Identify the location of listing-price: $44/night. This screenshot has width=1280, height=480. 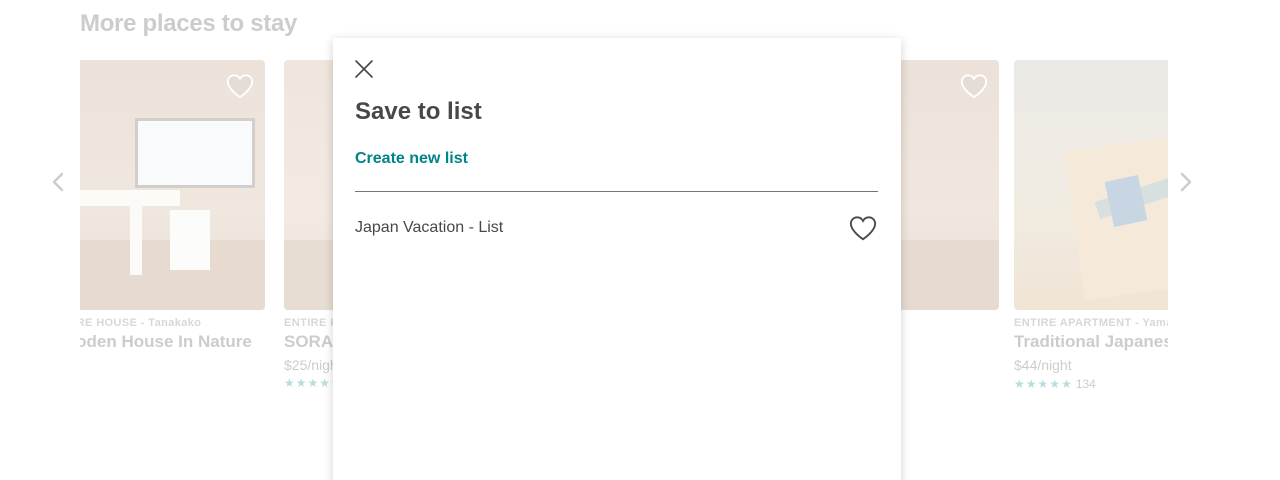
(1043, 365).